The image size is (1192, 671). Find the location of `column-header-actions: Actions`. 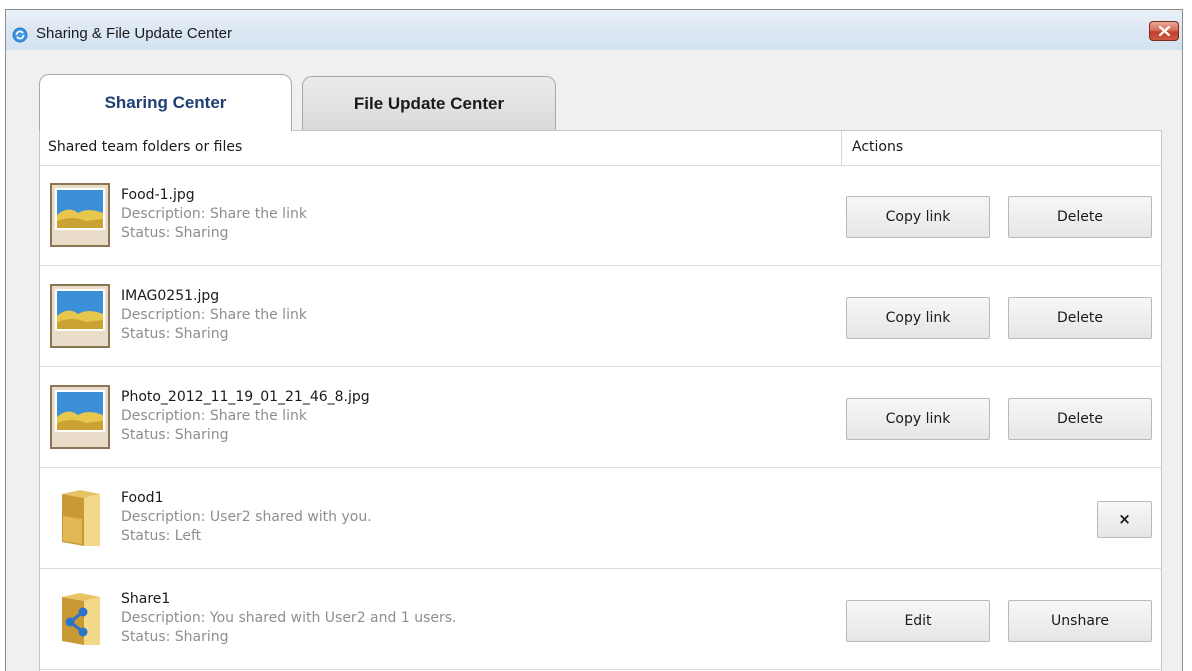

column-header-actions: Actions is located at coordinates (878, 147).